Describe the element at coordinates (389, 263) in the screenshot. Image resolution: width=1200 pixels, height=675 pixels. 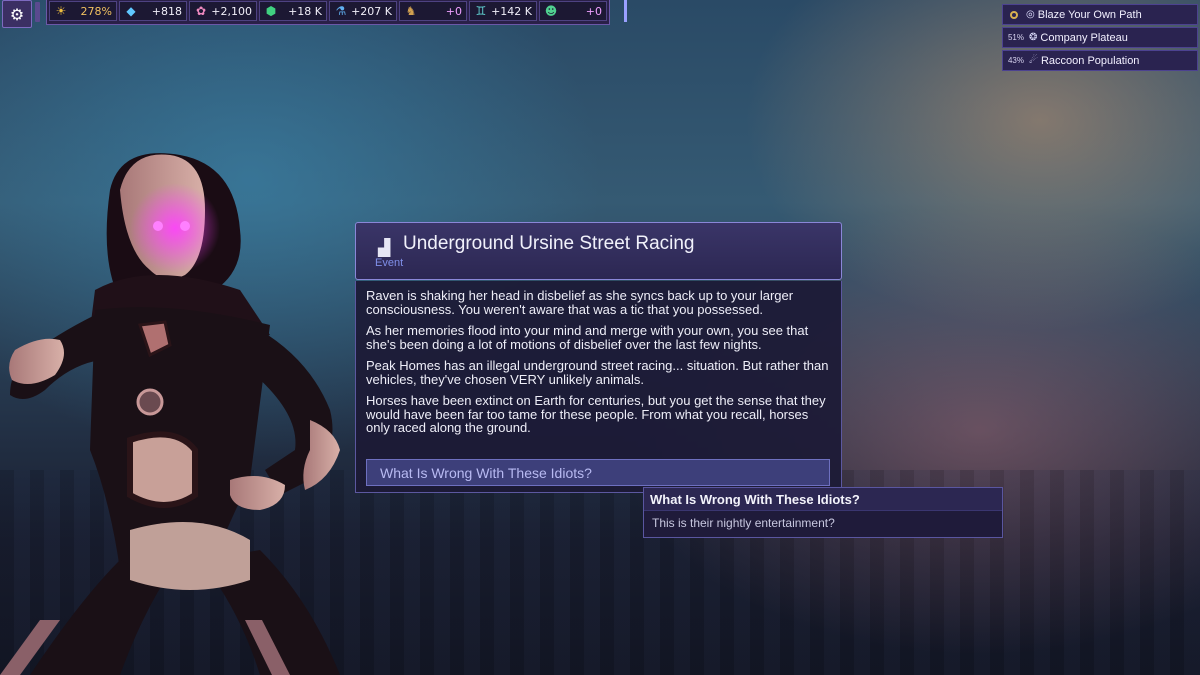
I see `event-type-label: Event` at that location.